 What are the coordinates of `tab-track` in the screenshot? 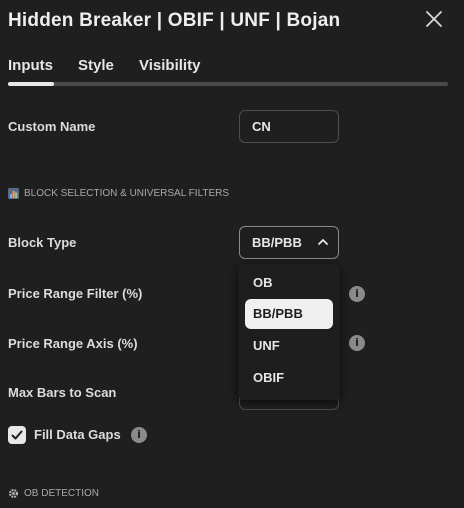 It's located at (228, 84).